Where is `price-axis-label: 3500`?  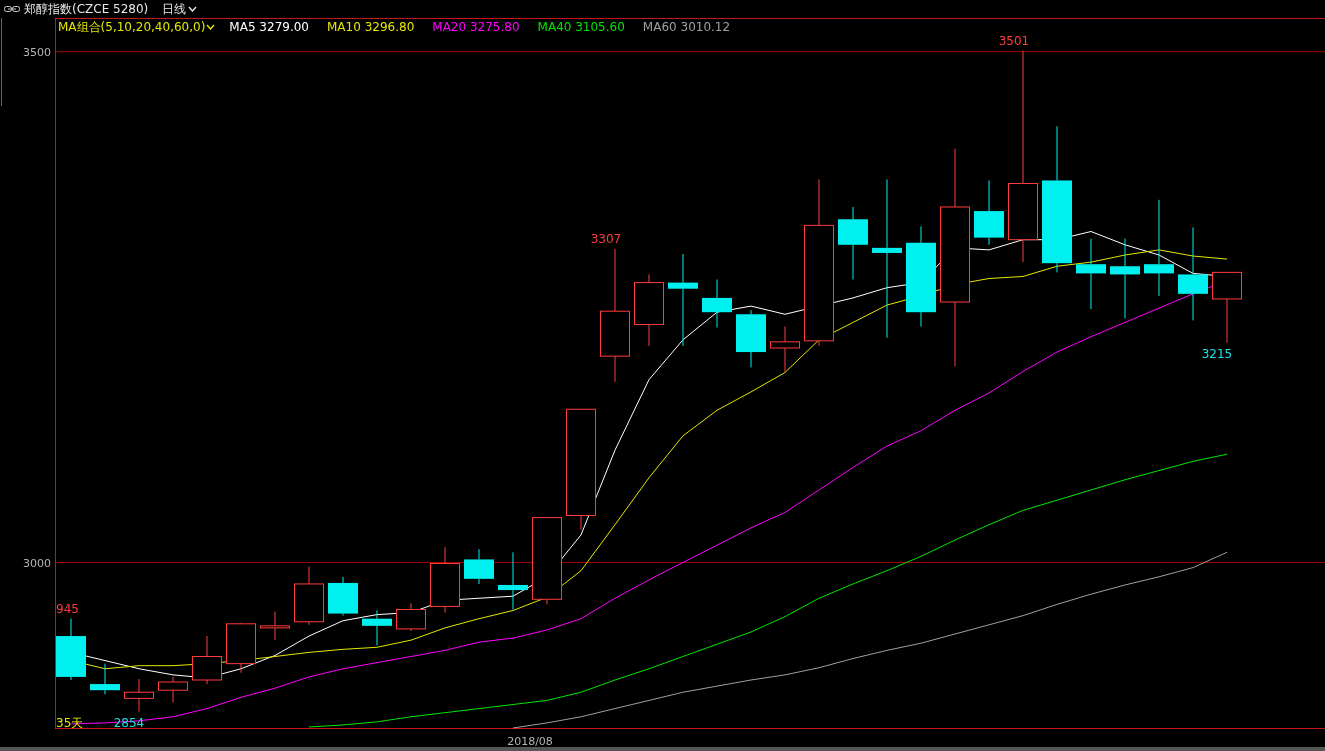
price-axis-label: 3500 is located at coordinates (37, 52).